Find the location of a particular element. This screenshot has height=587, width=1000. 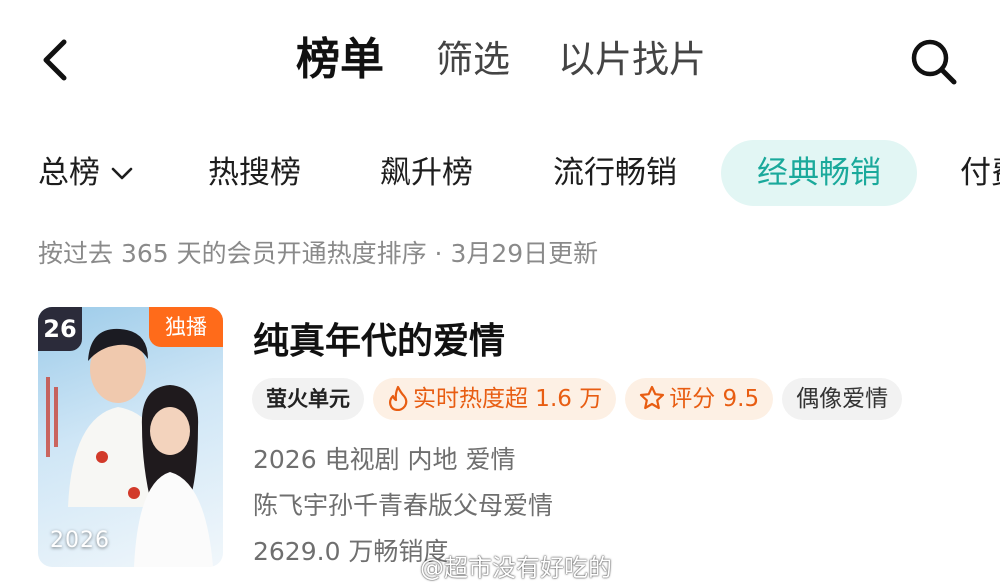

category-strip: 总榜 热搜榜 飙升榜 流行畅销 经典畅销 付费 is located at coordinates (500, 173).